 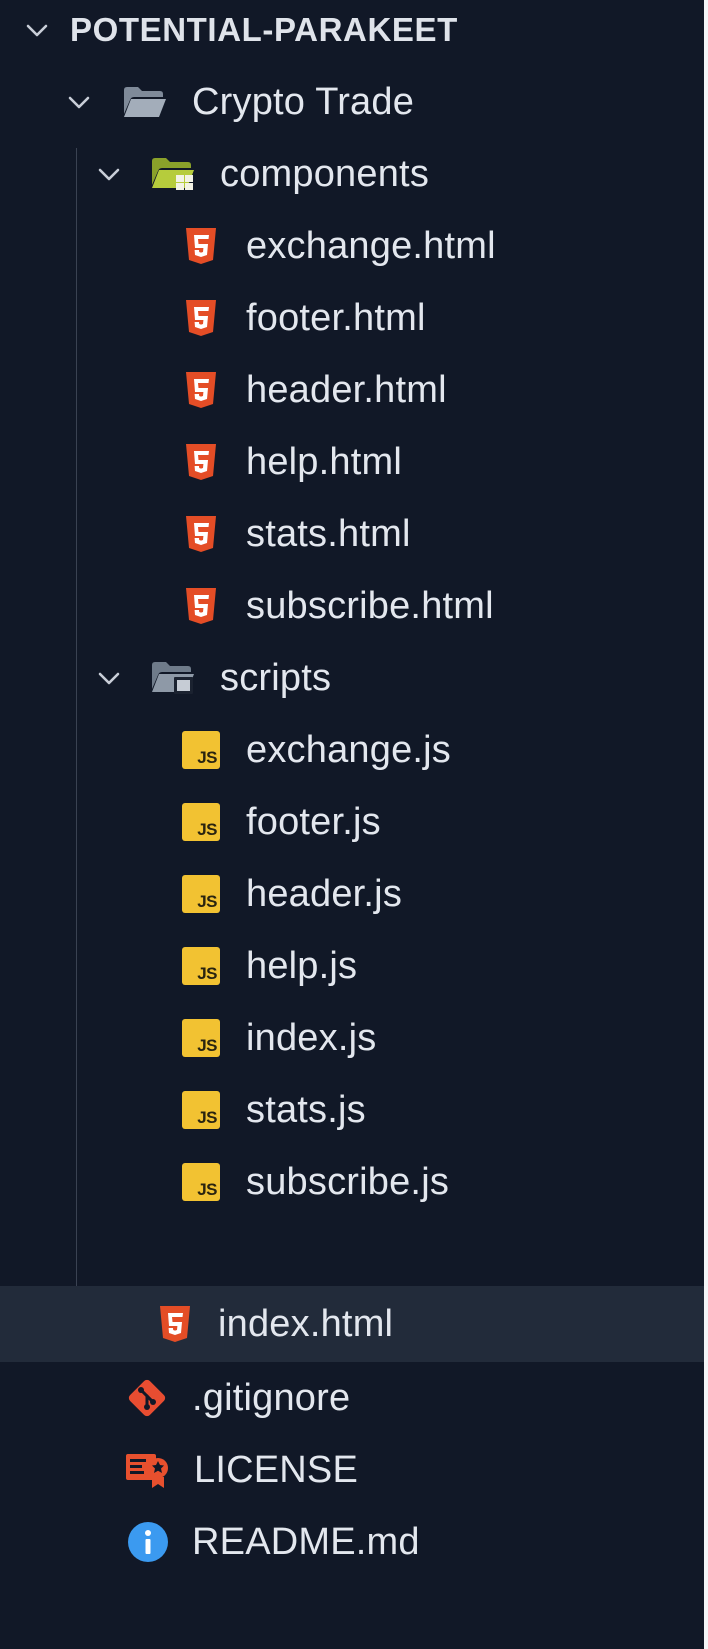 What do you see at coordinates (371, 246) in the screenshot?
I see `file-label: exchange.html` at bounding box center [371, 246].